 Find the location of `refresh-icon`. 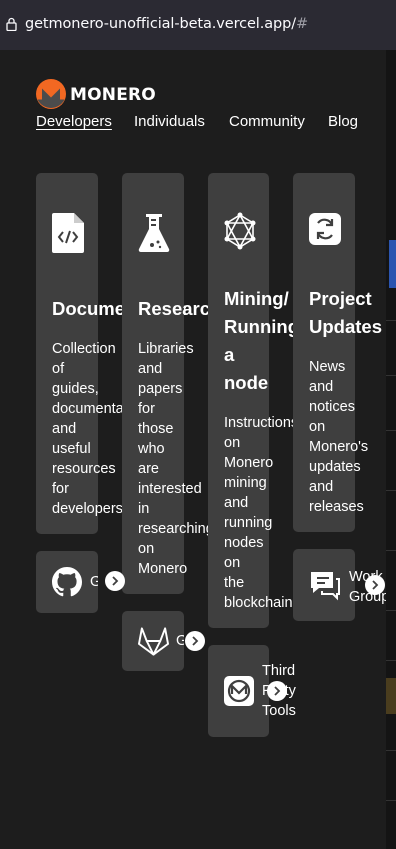

refresh-icon is located at coordinates (325, 229).